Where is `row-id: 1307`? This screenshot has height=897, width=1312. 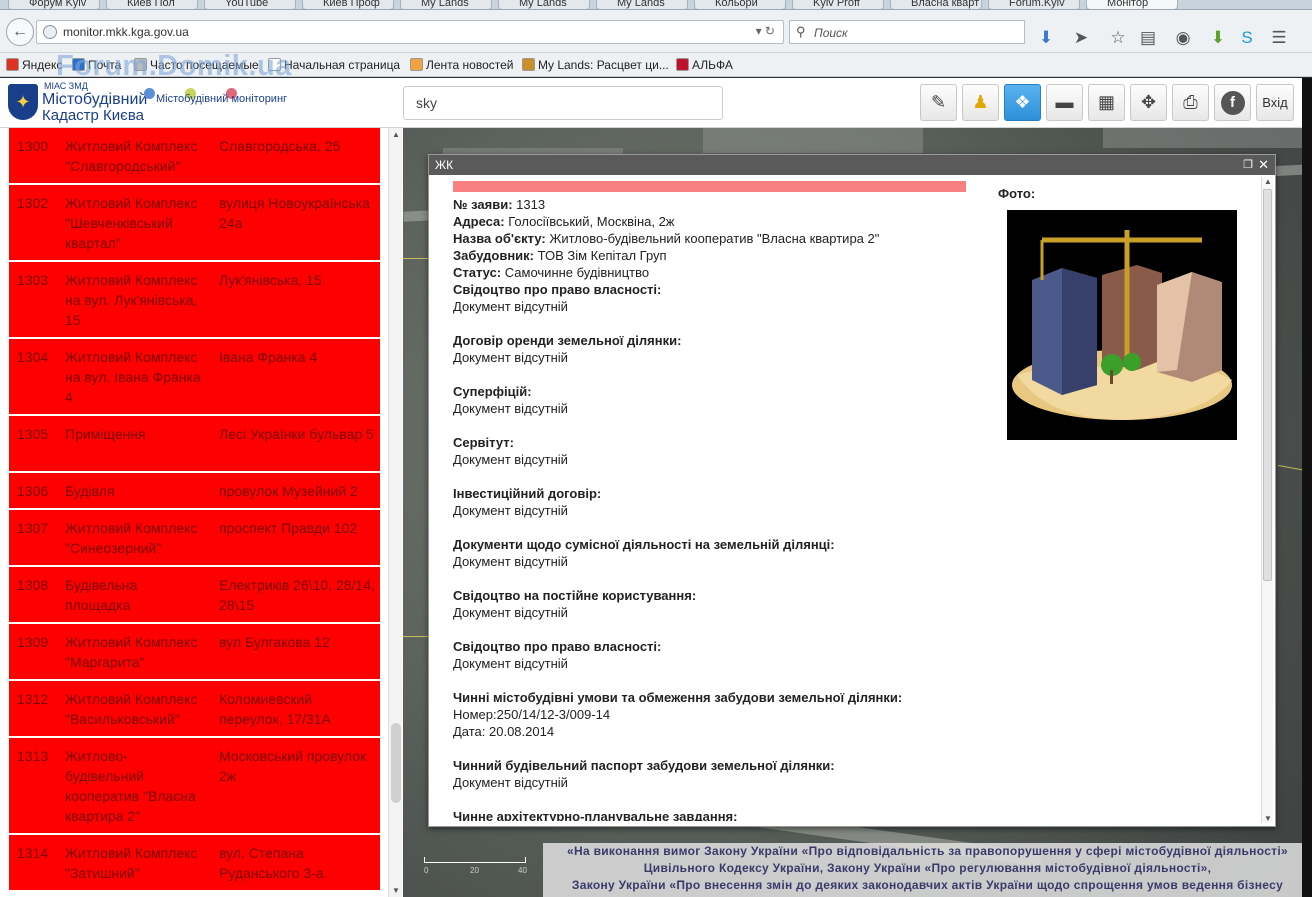
row-id: 1307 is located at coordinates (33, 528).